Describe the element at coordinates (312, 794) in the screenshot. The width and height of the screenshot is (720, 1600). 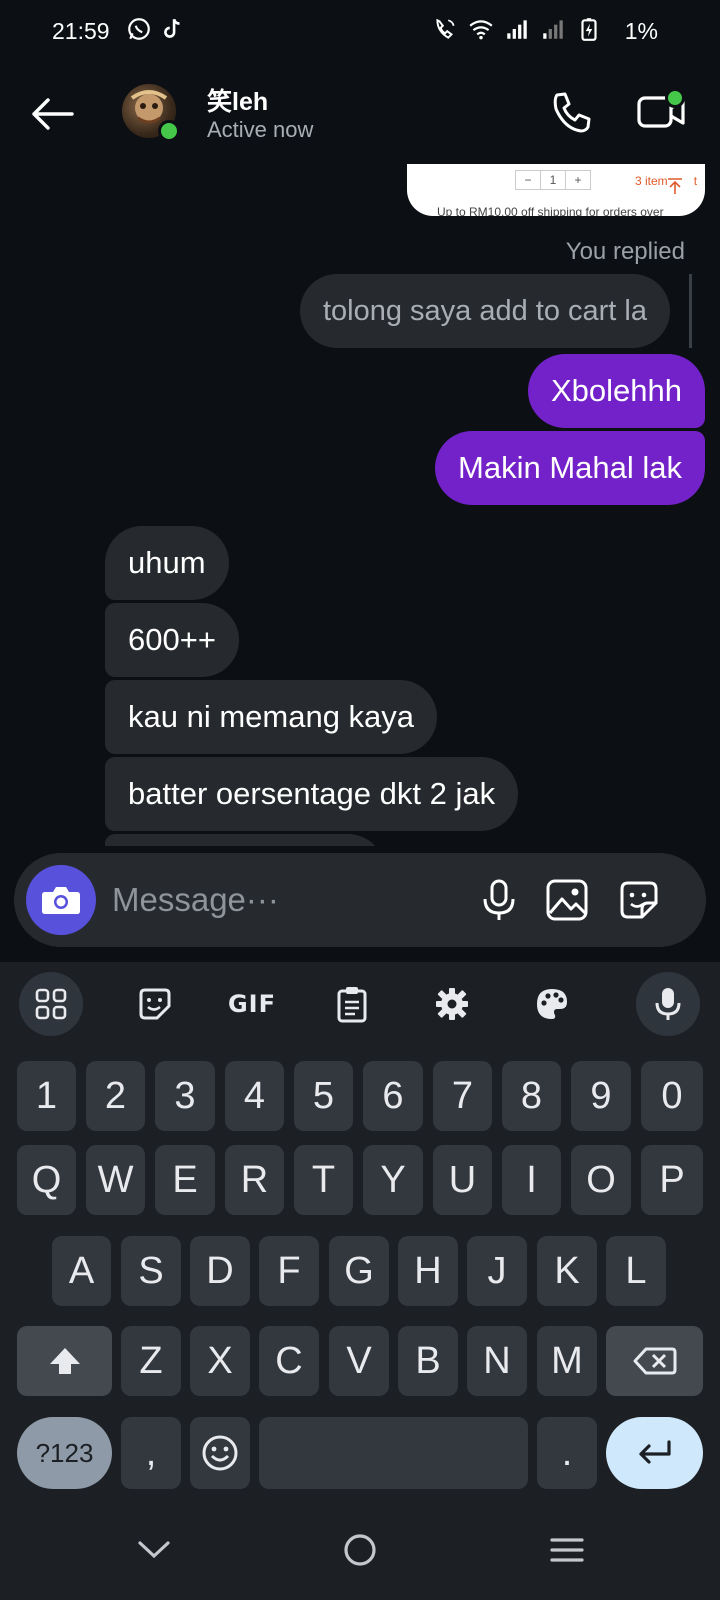
I see `their-message: batter oersentage dkt 2 jak` at that location.